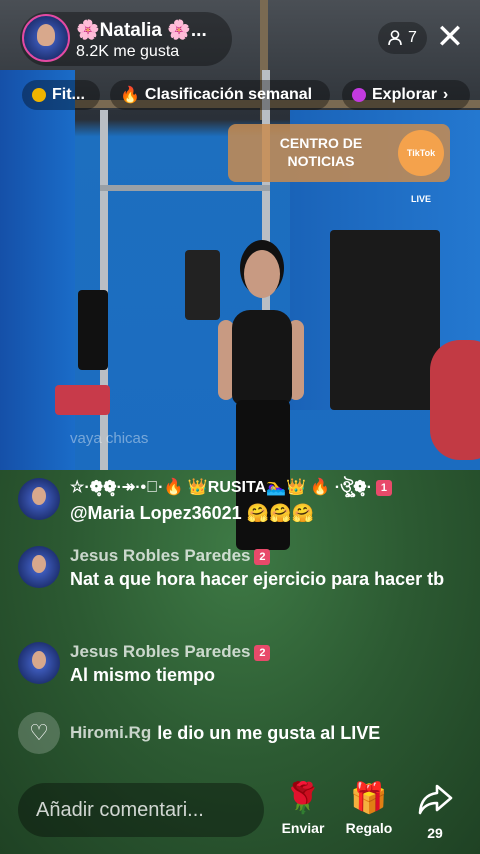 Image resolution: width=480 pixels, height=854 pixels. I want to click on chat-message: Jesus Robles Paredes 2 Al mismo tiempo, so click(144, 665).